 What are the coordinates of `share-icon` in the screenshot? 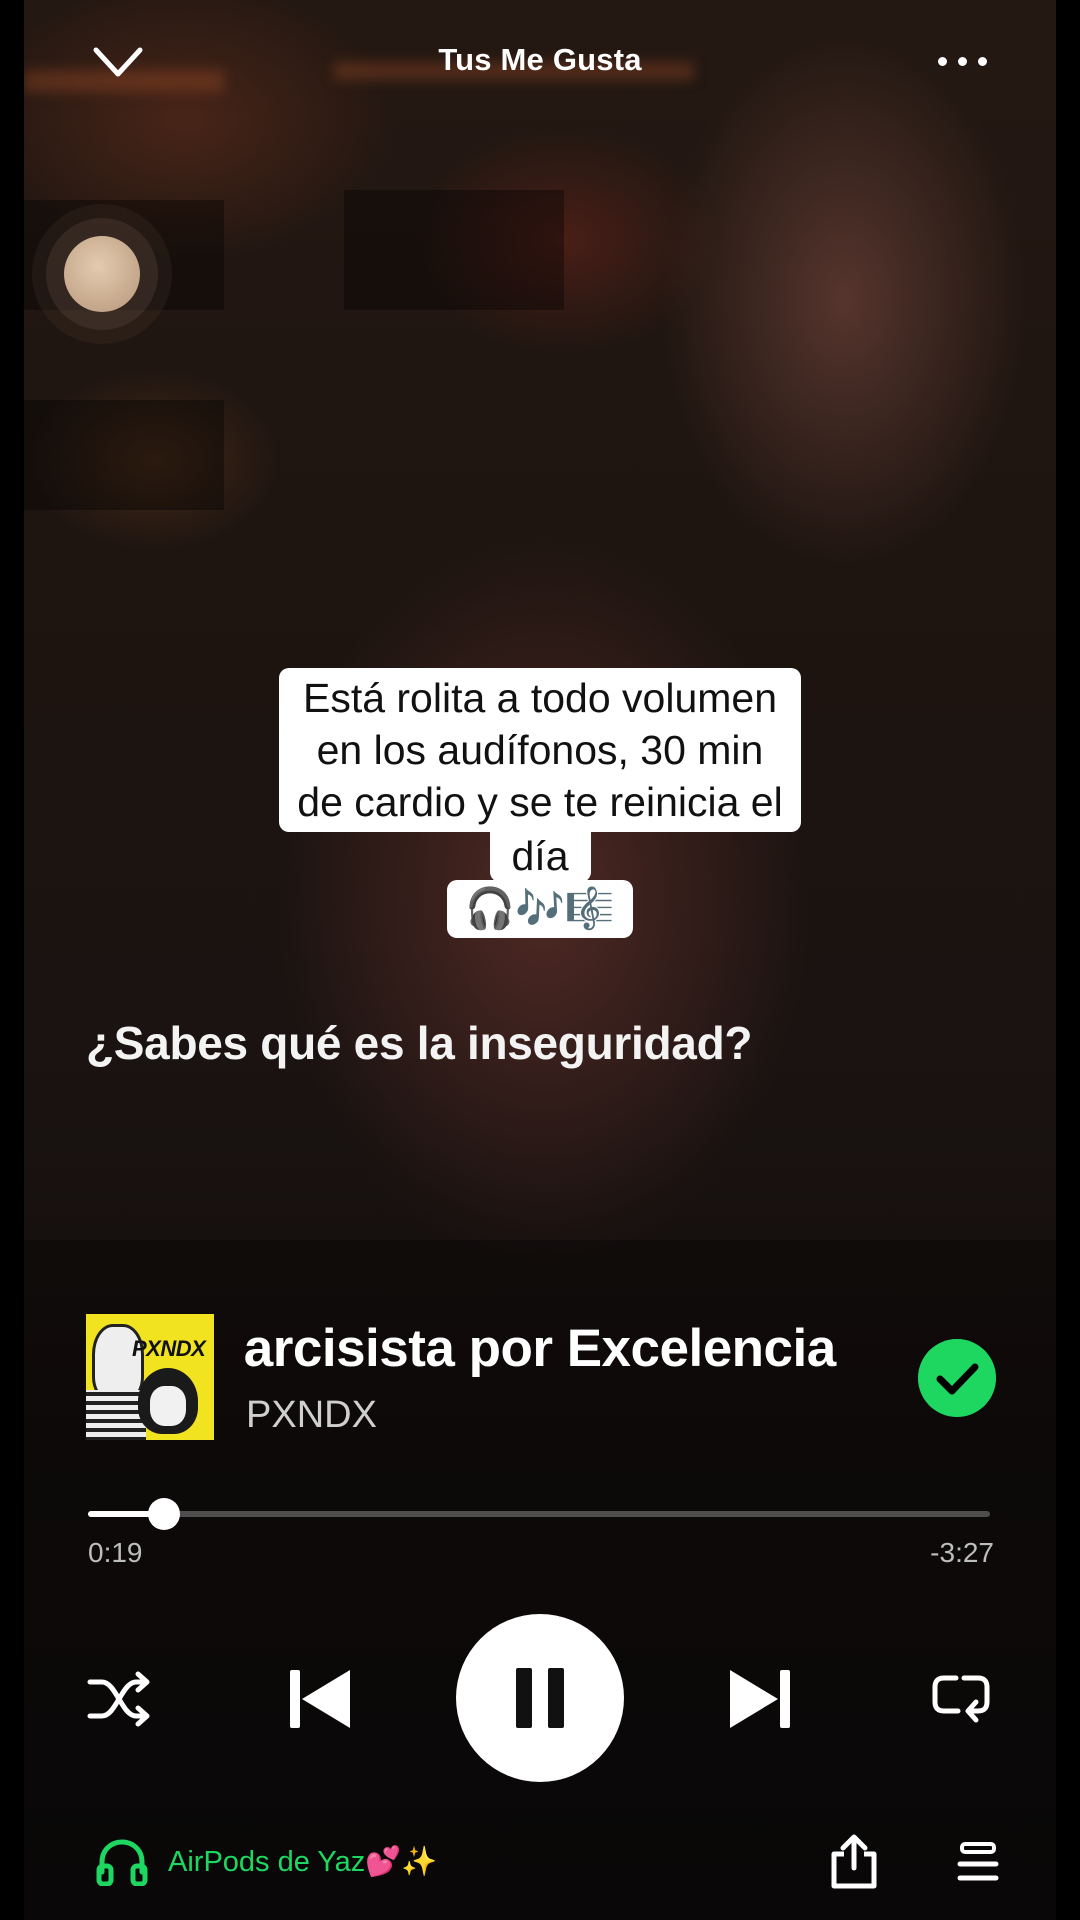 It's located at (854, 1862).